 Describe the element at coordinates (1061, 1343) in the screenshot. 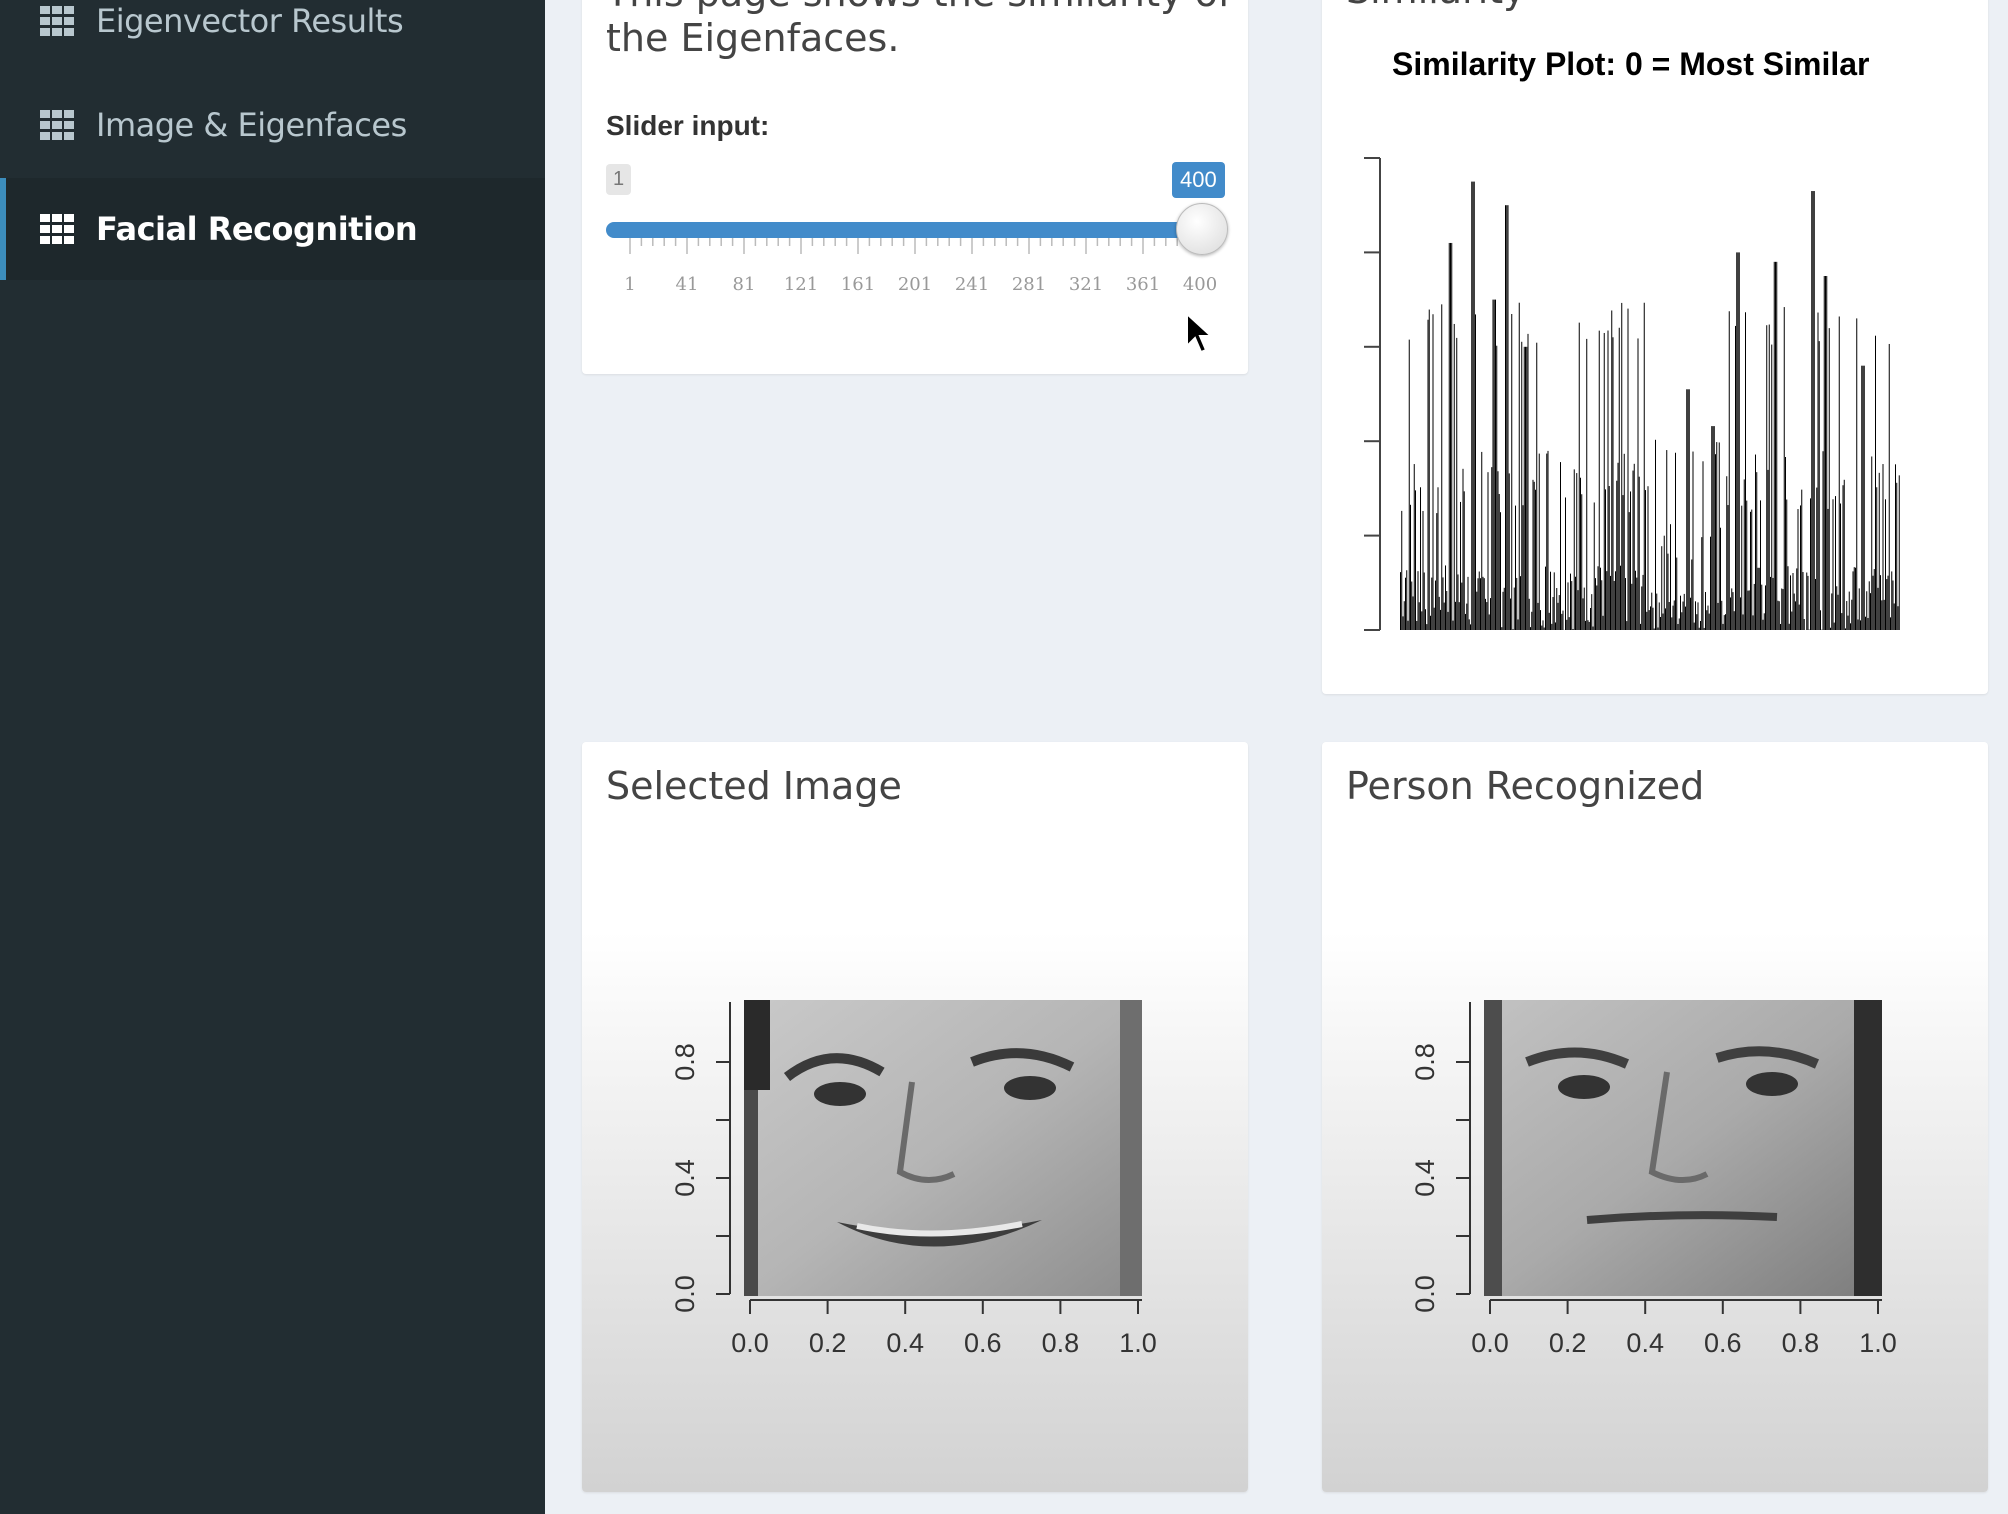

I see `x-axis-tick-label: 0.8` at that location.